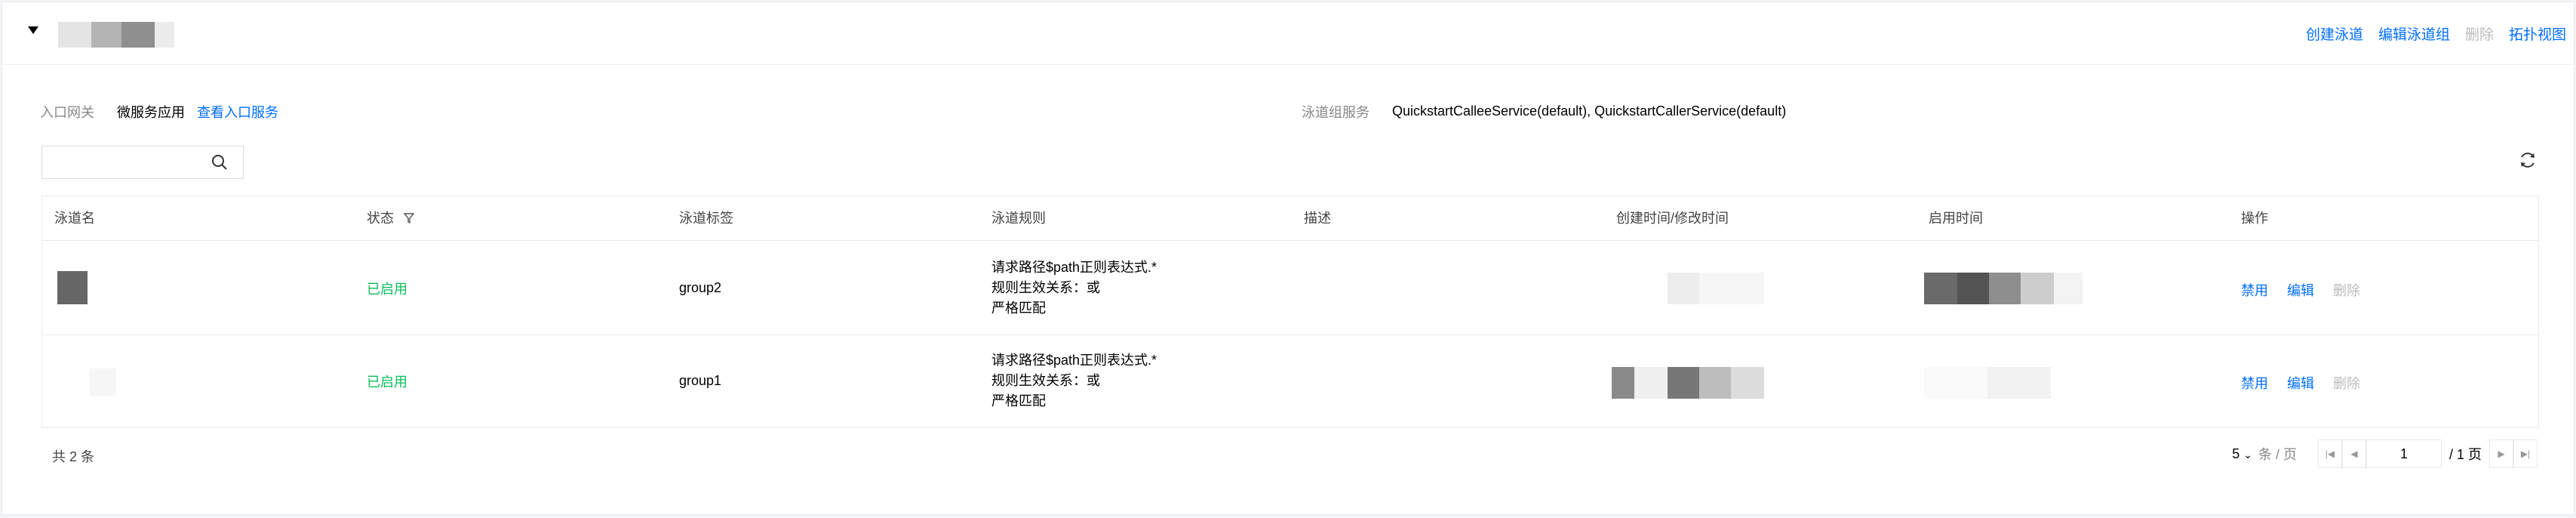  Describe the element at coordinates (151, 112) in the screenshot. I see `gateway-value: 微服务应用` at that location.